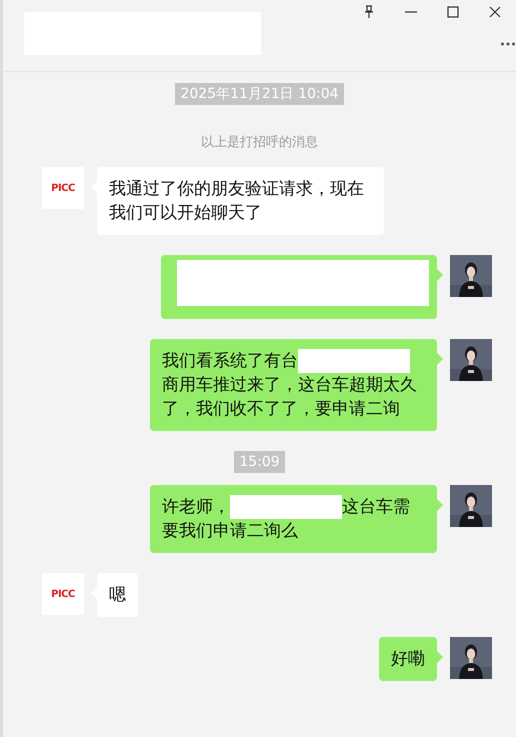 The width and height of the screenshot is (516, 737). What do you see at coordinates (259, 462) in the screenshot?
I see `timestamp: 15:09` at bounding box center [259, 462].